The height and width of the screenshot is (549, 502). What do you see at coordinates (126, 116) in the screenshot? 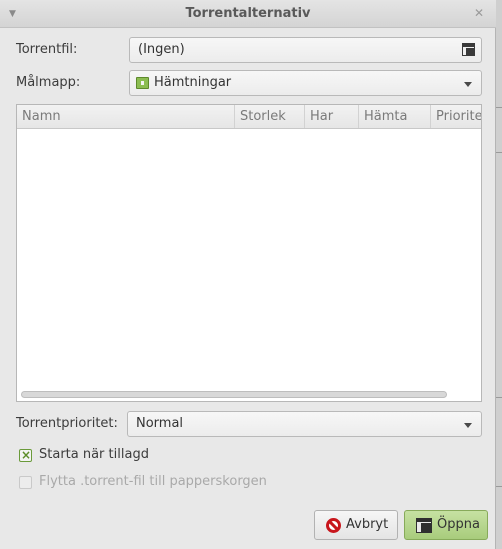
I see `column-header-name: Namn` at bounding box center [126, 116].